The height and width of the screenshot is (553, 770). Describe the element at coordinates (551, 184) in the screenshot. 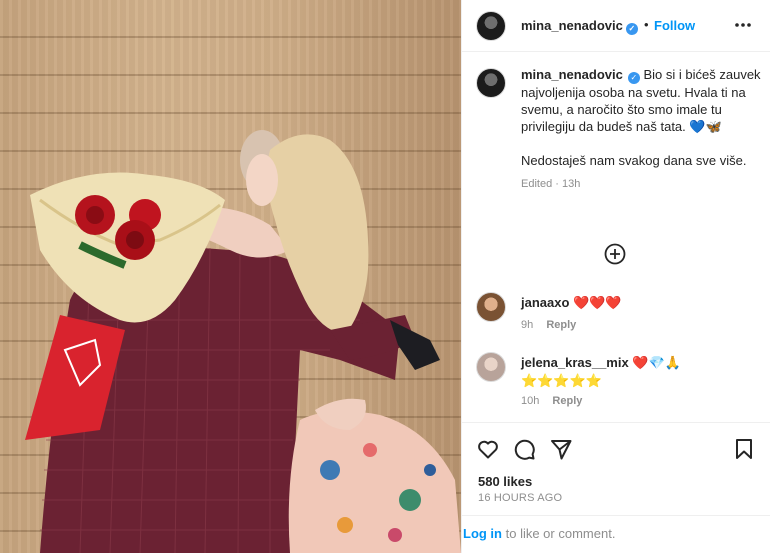

I see `caption-meta: Edited · 13h` at that location.